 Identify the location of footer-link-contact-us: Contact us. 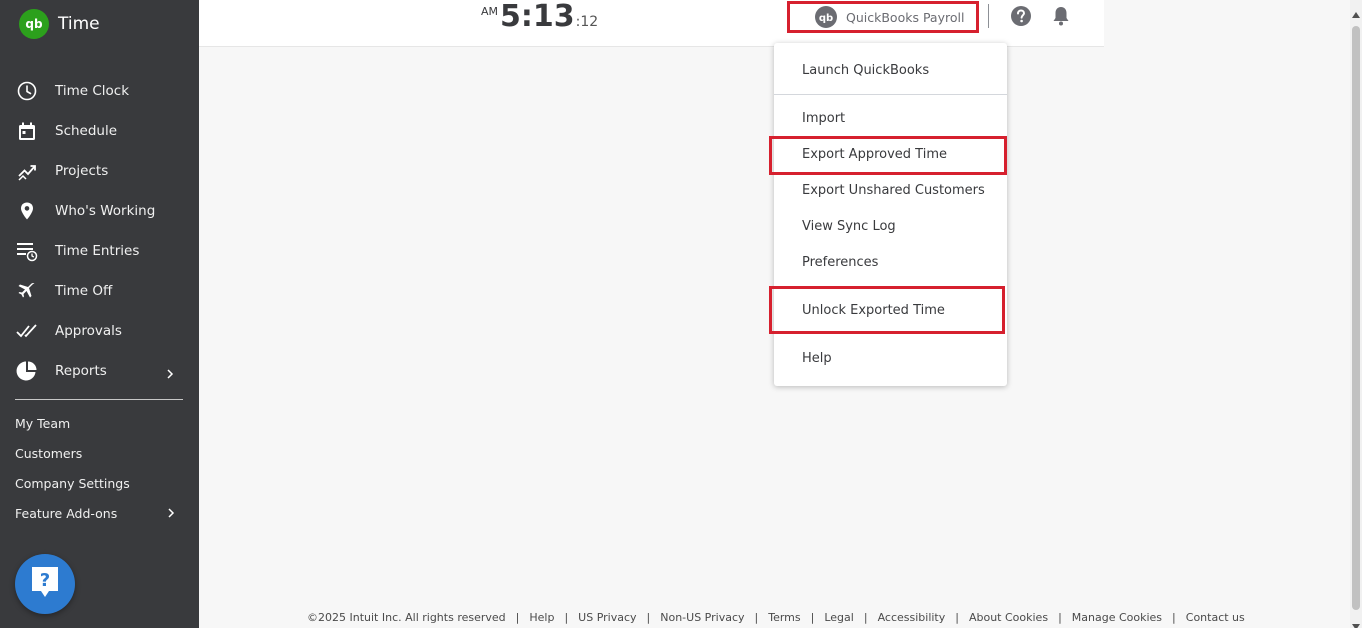
(1215, 617).